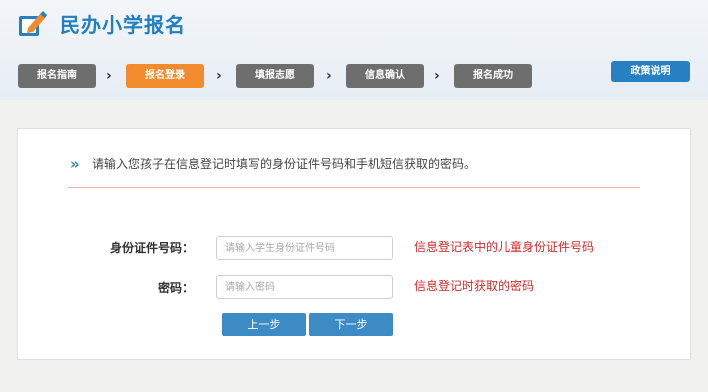 This screenshot has width=708, height=392. What do you see at coordinates (275, 76) in the screenshot?
I see `step-choose: 填报志愿` at bounding box center [275, 76].